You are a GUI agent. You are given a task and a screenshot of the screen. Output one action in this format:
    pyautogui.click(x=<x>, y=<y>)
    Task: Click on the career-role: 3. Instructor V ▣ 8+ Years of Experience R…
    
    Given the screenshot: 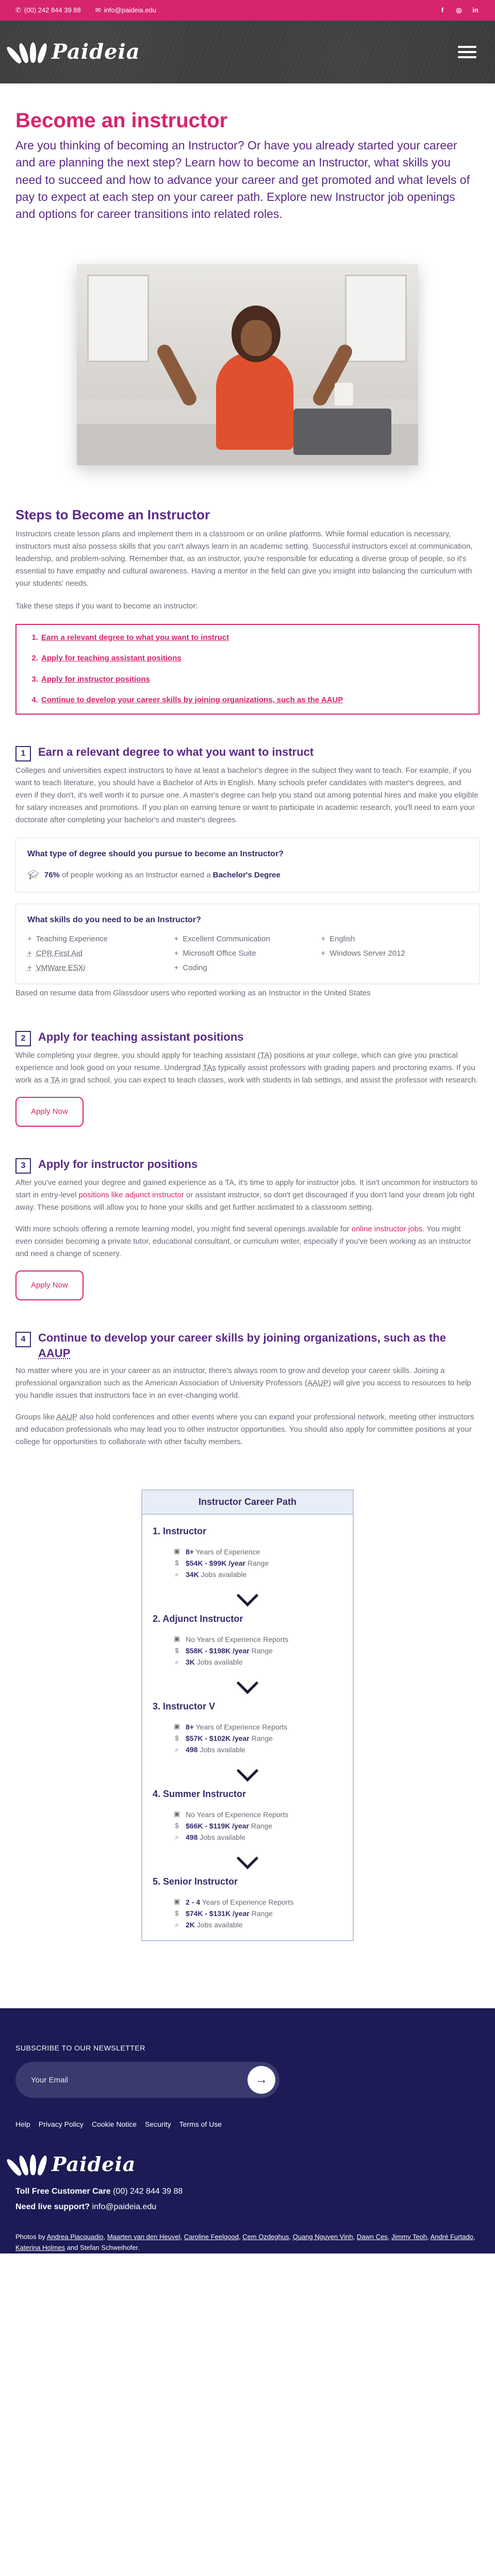 What is the action you would take?
    pyautogui.click(x=247, y=1727)
    